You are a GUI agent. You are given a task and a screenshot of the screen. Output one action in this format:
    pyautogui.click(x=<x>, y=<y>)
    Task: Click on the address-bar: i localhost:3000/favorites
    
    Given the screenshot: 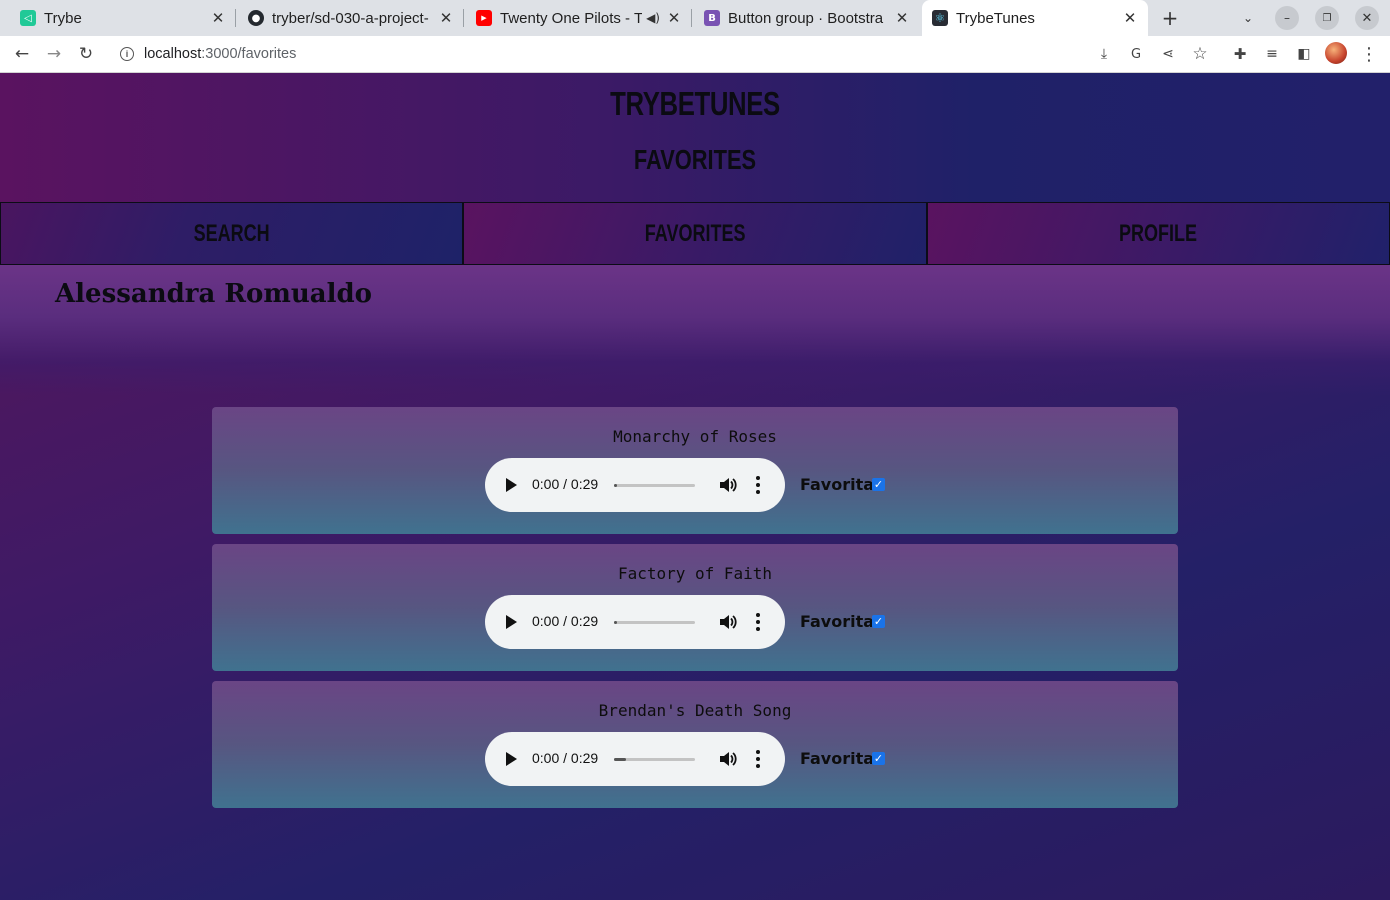 What is the action you would take?
    pyautogui.click(x=668, y=54)
    